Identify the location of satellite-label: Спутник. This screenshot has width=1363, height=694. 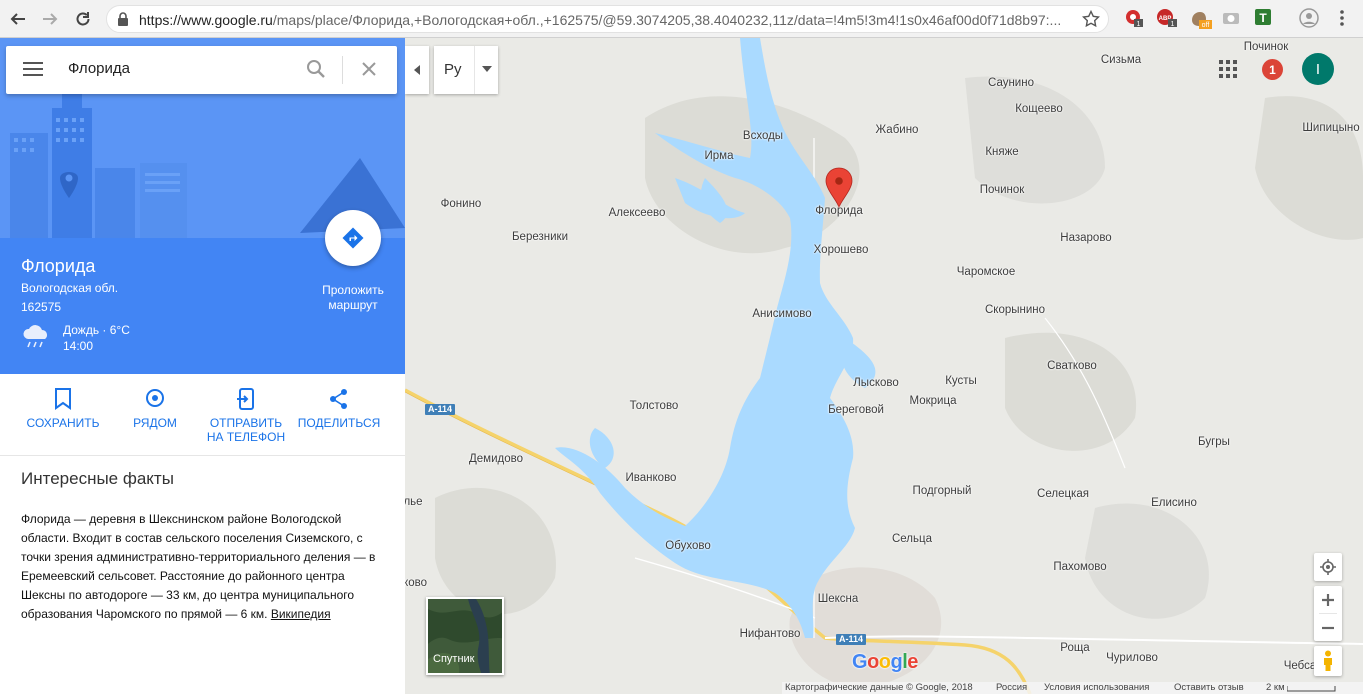
(454, 659).